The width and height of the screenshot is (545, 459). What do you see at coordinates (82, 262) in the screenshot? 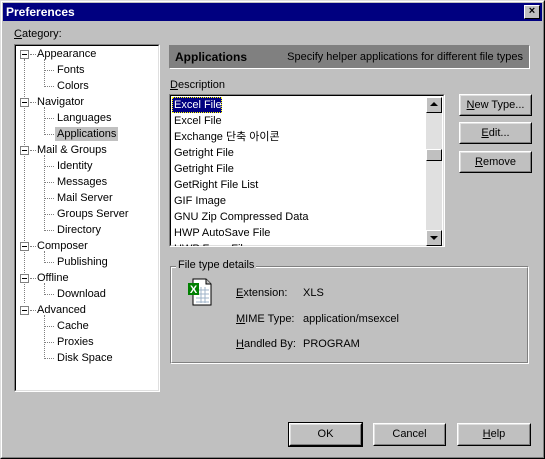
I see `tree-item-publishing: Publishing` at bounding box center [82, 262].